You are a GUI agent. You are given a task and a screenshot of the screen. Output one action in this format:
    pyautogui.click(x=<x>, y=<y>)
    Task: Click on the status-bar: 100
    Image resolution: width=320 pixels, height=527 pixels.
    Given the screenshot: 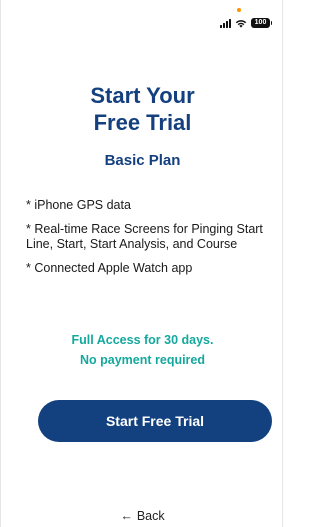 What is the action you would take?
    pyautogui.click(x=246, y=23)
    